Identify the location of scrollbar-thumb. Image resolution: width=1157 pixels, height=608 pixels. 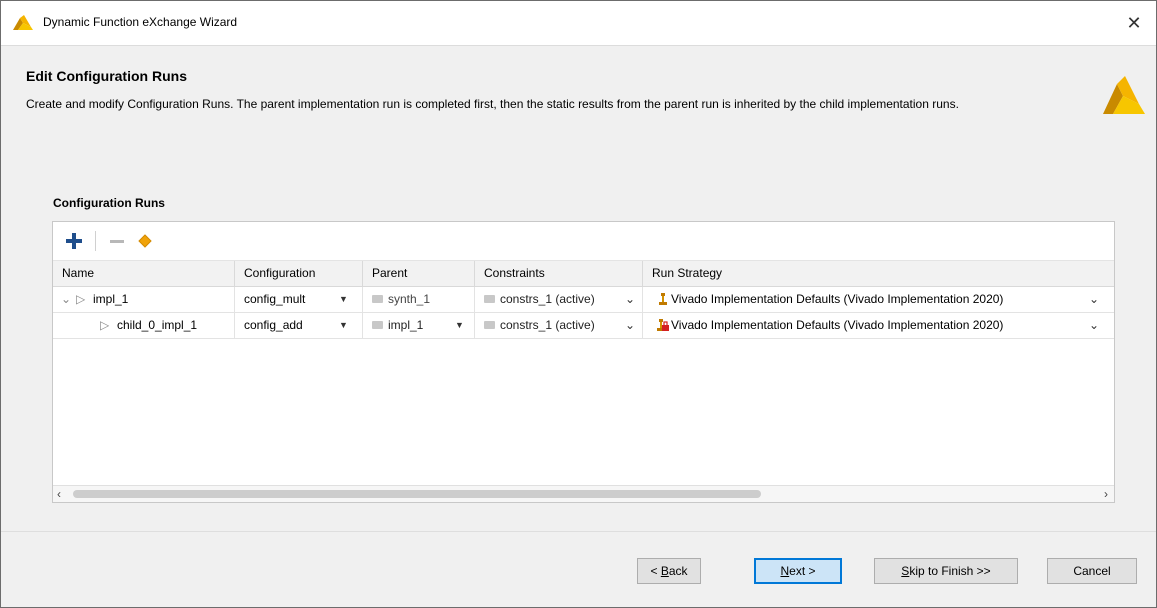
(417, 494).